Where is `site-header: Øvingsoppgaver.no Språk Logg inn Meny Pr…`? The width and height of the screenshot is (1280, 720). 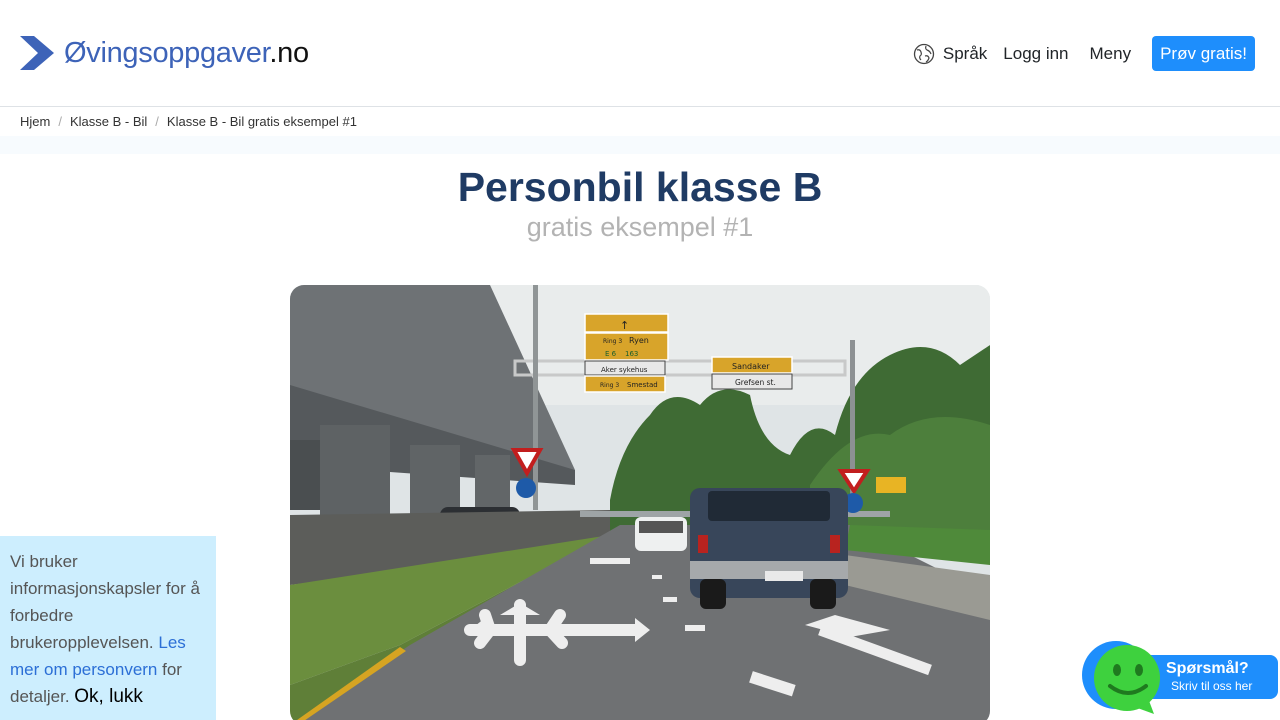
site-header: Øvingsoppgaver.no Språk Logg inn Meny Pr… is located at coordinates (640, 53).